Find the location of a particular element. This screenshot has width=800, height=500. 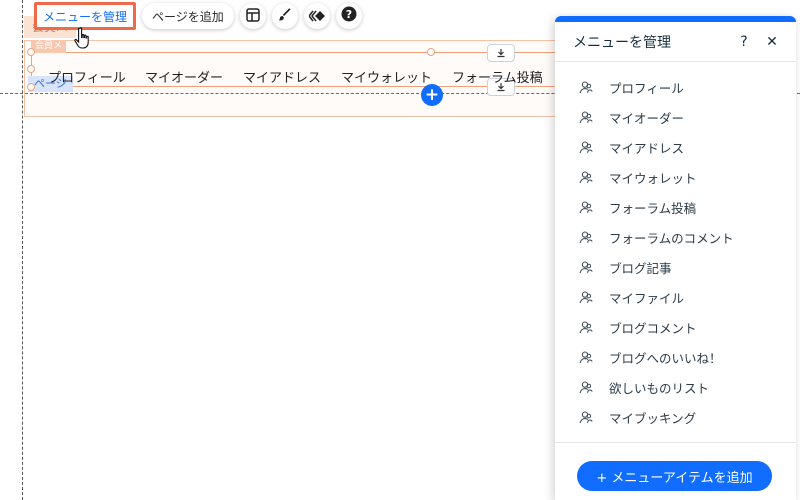

menu-item: マイウォレット is located at coordinates (675, 177).